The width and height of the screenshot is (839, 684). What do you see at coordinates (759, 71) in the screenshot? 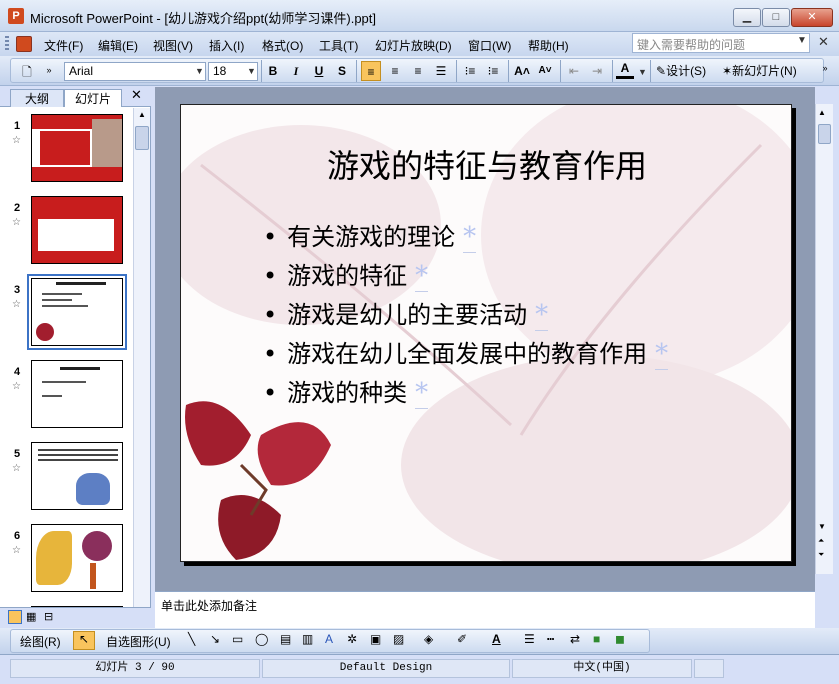
I see `new-slide-button: ✶新幻灯片(N)` at bounding box center [759, 71].